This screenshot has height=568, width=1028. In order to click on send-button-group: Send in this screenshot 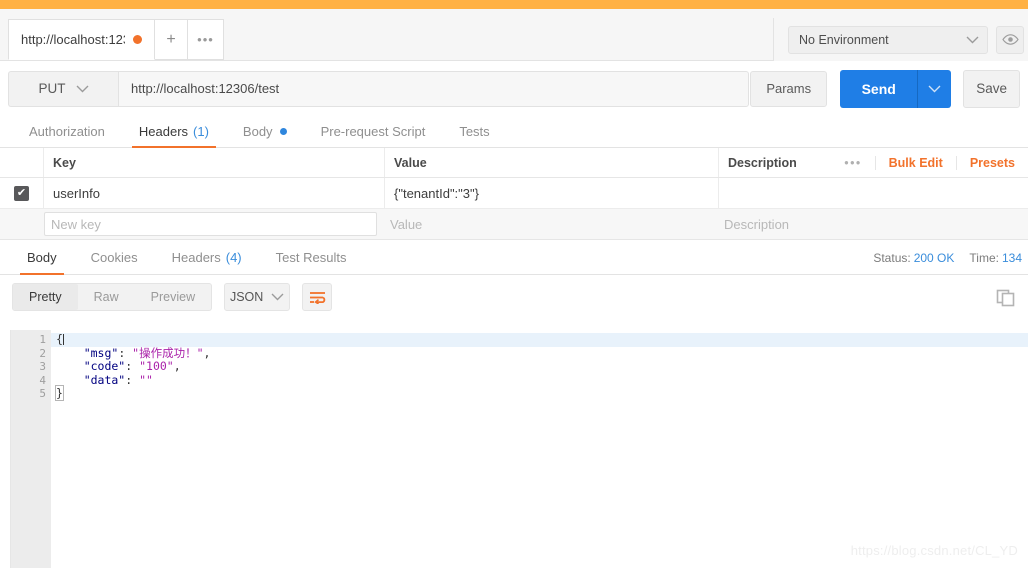, I will do `click(896, 88)`.